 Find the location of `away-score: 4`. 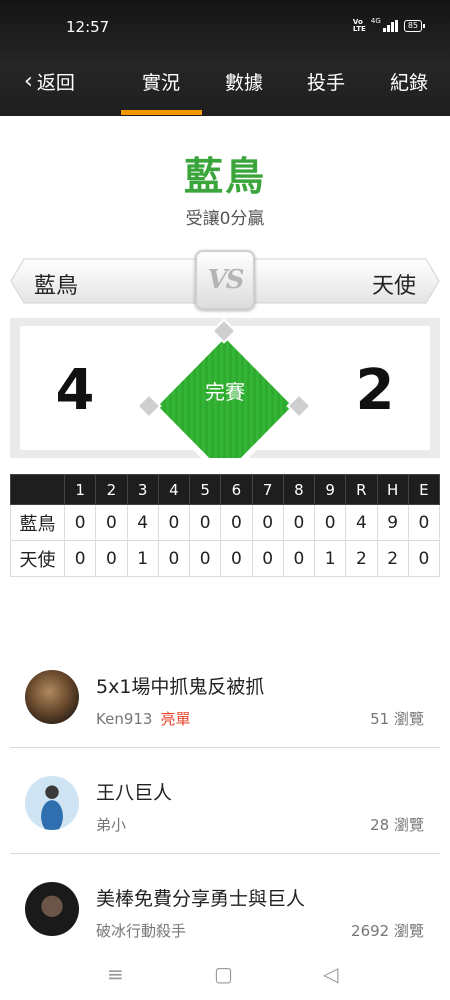

away-score: 4 is located at coordinates (75, 390).